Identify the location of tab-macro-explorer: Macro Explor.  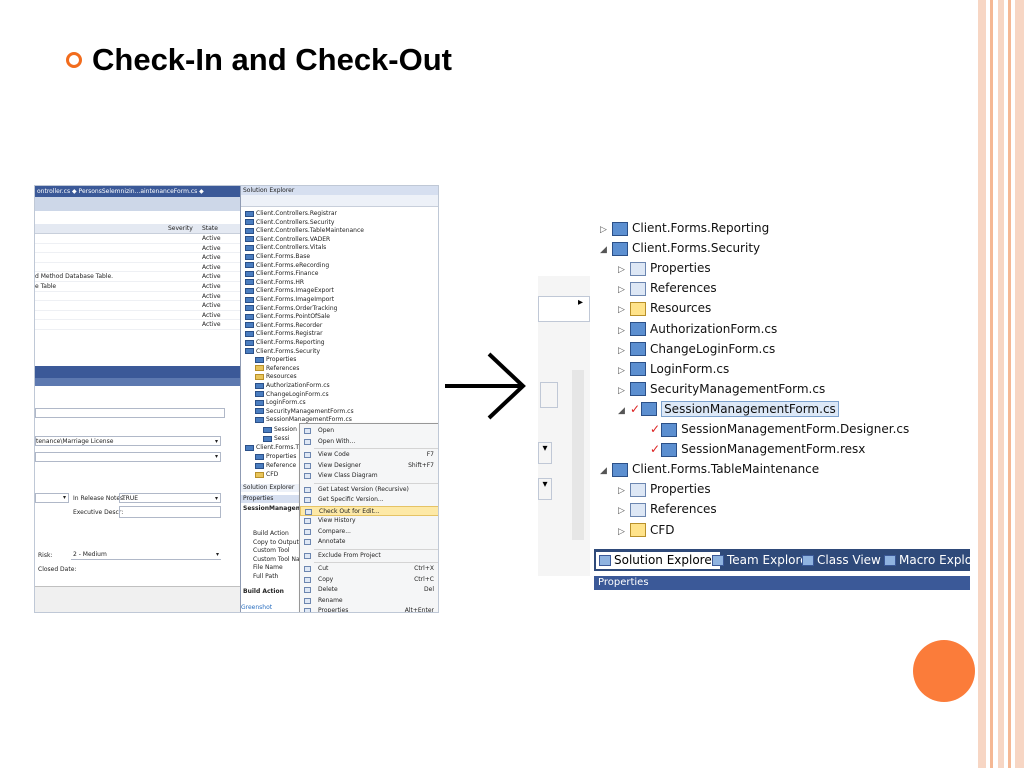
(927, 560).